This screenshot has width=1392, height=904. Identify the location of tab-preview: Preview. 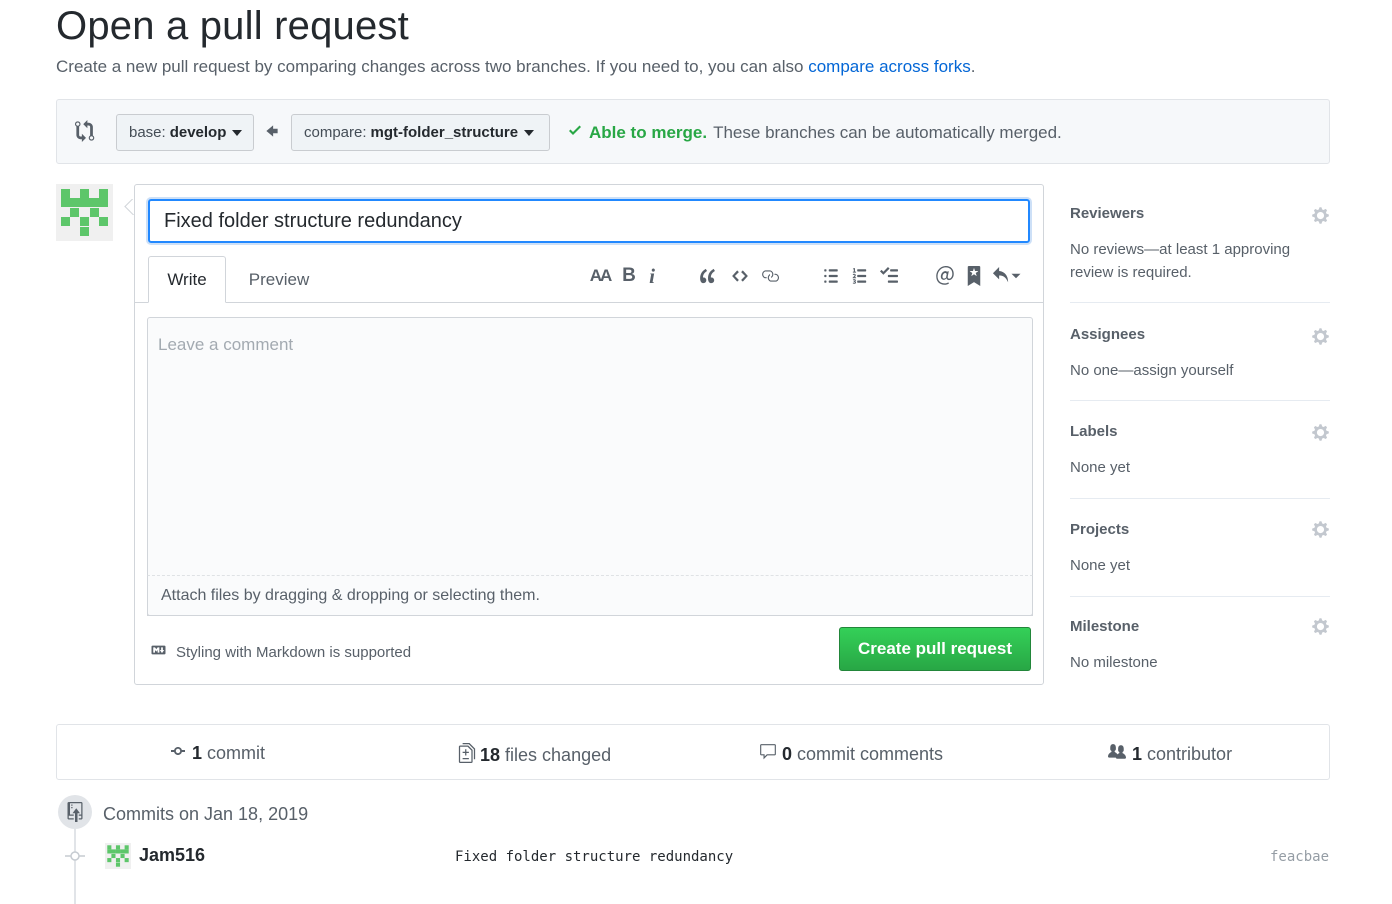
(279, 279).